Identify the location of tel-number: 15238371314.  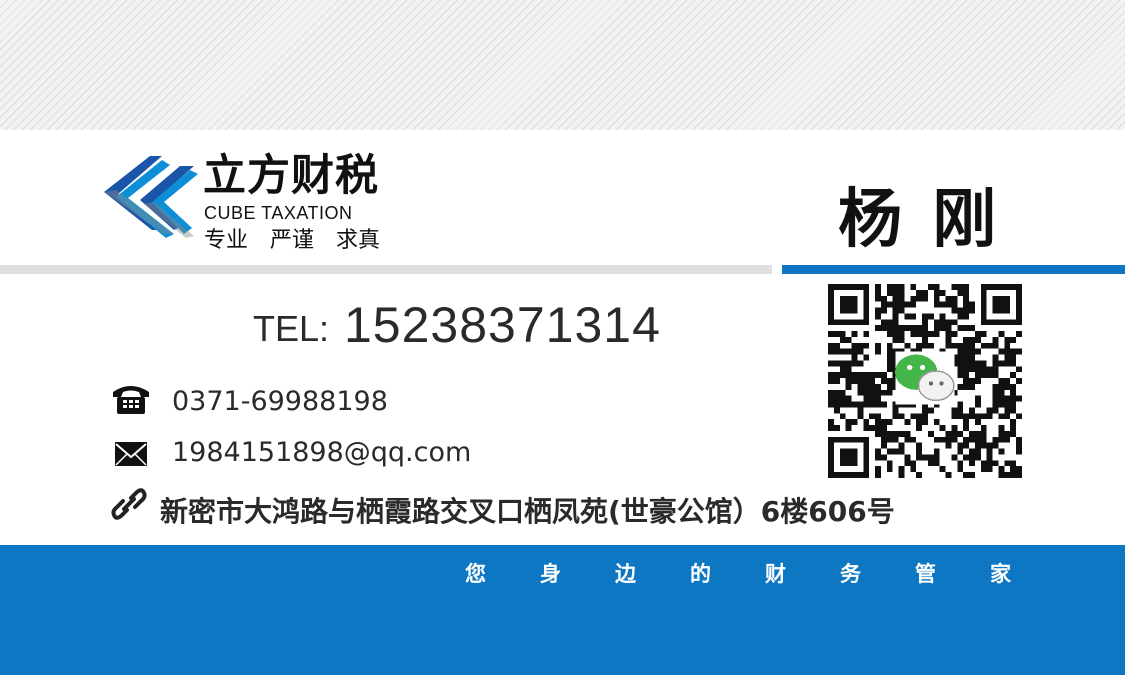
(502, 325).